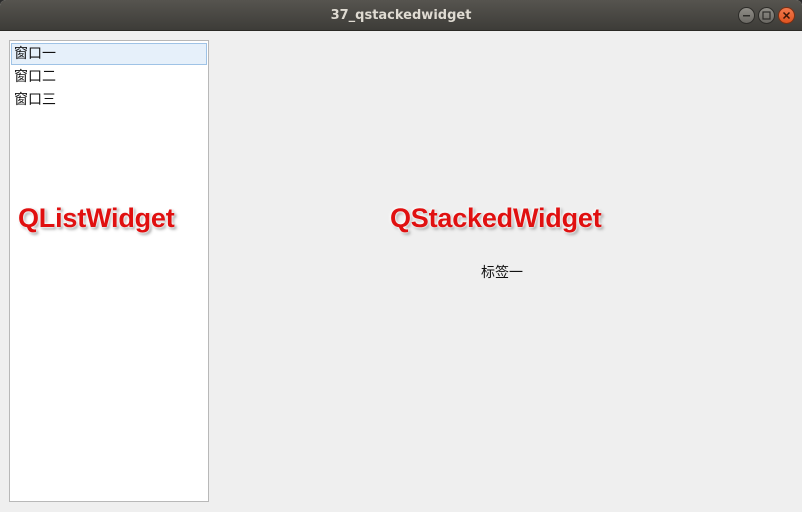  Describe the element at coordinates (96, 218) in the screenshot. I see `annotation-list-widget: QListWidget` at that location.